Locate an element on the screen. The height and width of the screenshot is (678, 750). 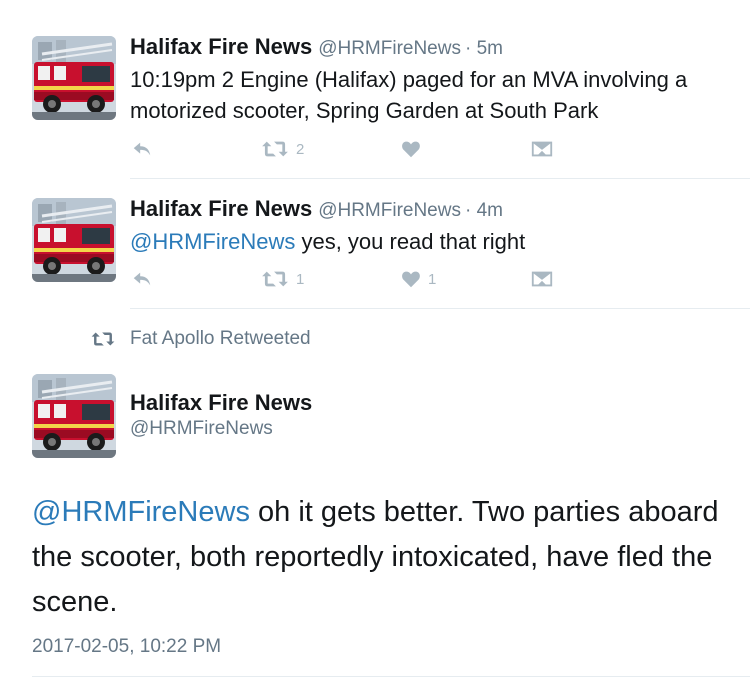
retweet-button: 2 is located at coordinates (282, 149).